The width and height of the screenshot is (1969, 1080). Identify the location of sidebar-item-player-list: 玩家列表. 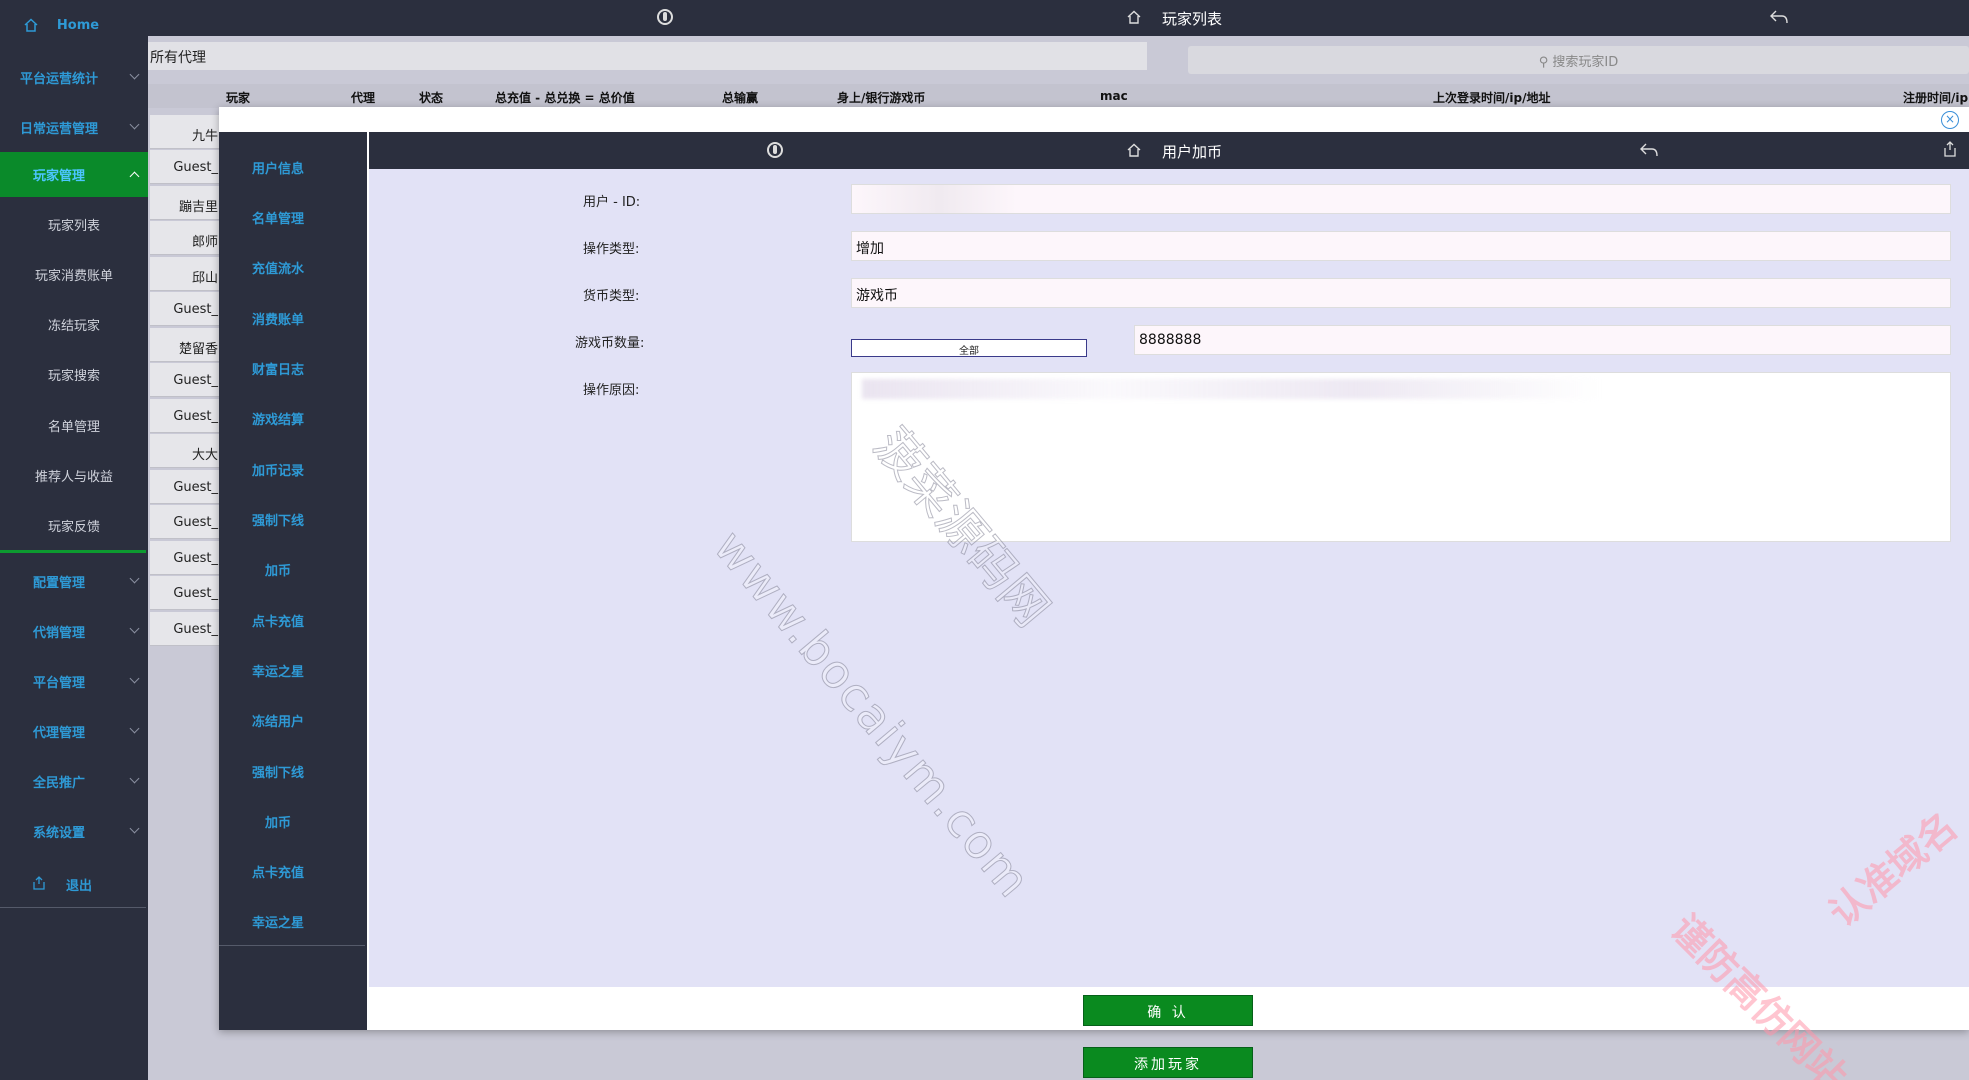
(74, 224).